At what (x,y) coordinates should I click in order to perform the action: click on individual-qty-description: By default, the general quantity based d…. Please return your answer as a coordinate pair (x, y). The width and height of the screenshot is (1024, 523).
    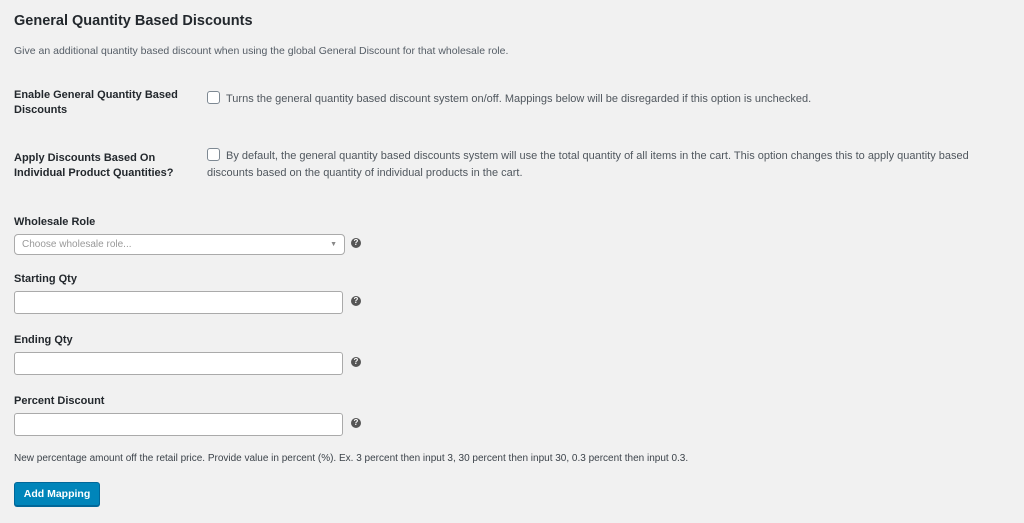
    Looking at the image, I should click on (588, 164).